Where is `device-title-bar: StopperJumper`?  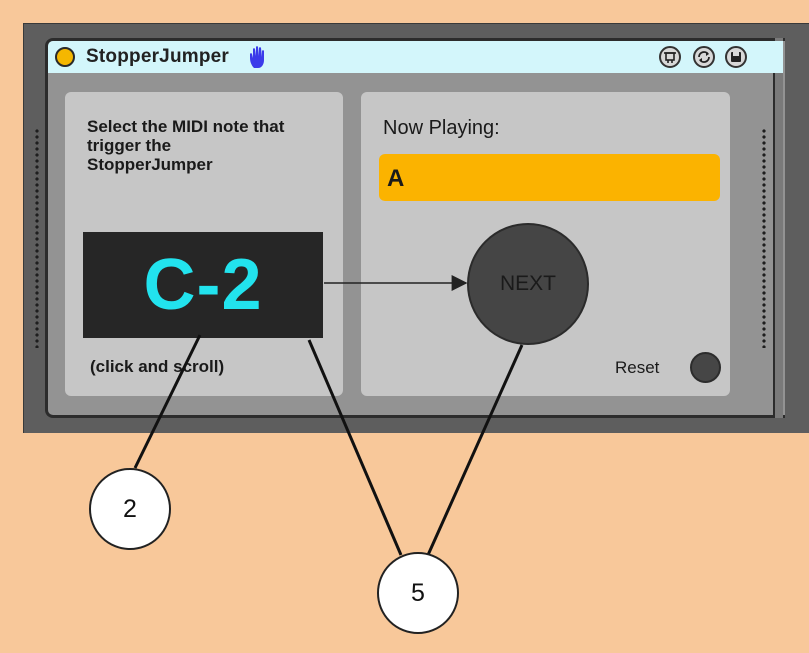
device-title-bar: StopperJumper is located at coordinates (415, 57).